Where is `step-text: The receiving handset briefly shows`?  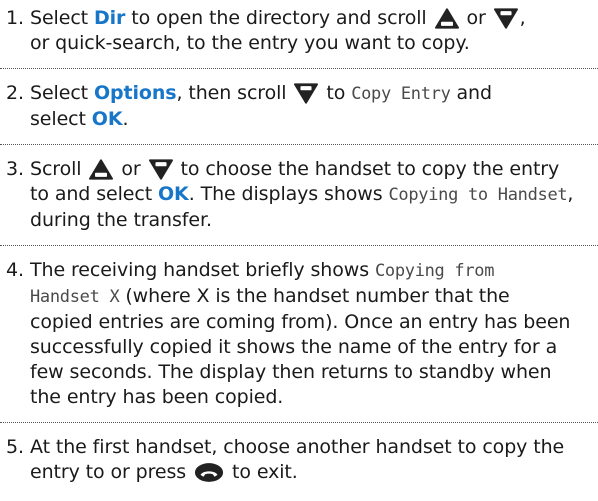
step-text: The receiving handset briefly shows is located at coordinates (202, 270).